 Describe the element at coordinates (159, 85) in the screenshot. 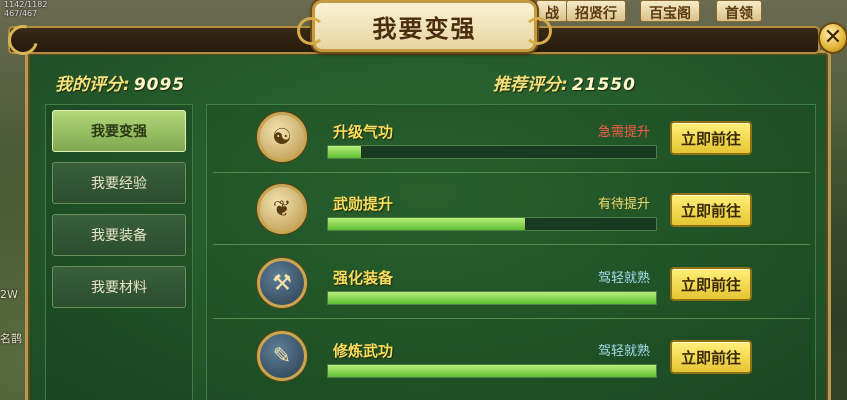

I see `my-score-value: 9095` at that location.